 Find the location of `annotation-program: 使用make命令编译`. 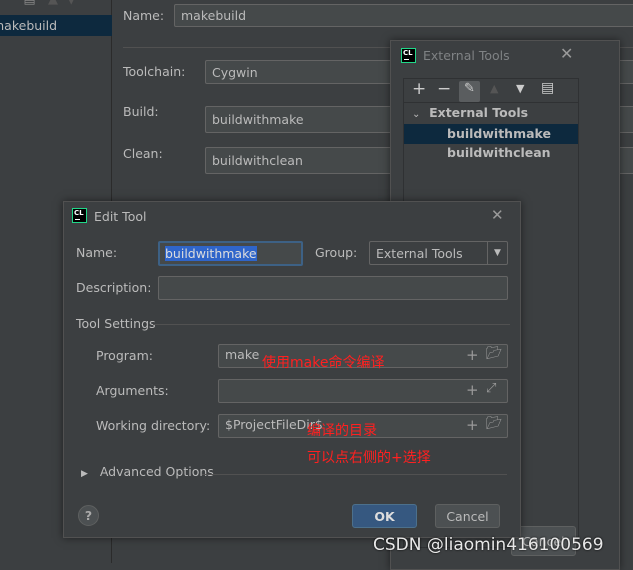

annotation-program: 使用make命令编译 is located at coordinates (323, 363).